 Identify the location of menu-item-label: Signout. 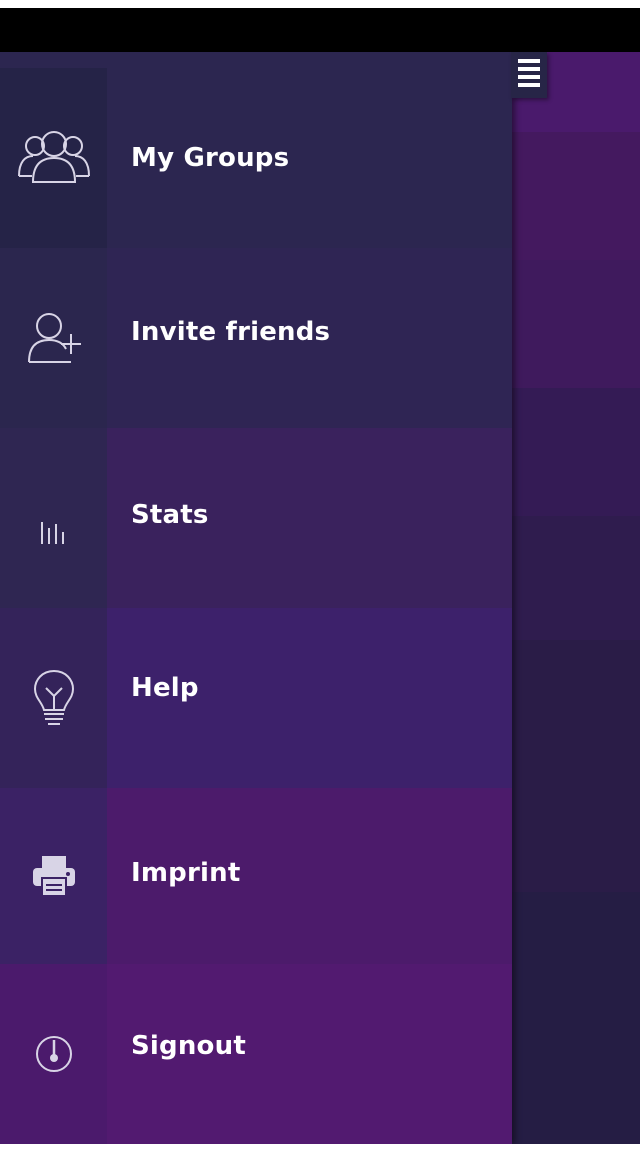
(188, 1046).